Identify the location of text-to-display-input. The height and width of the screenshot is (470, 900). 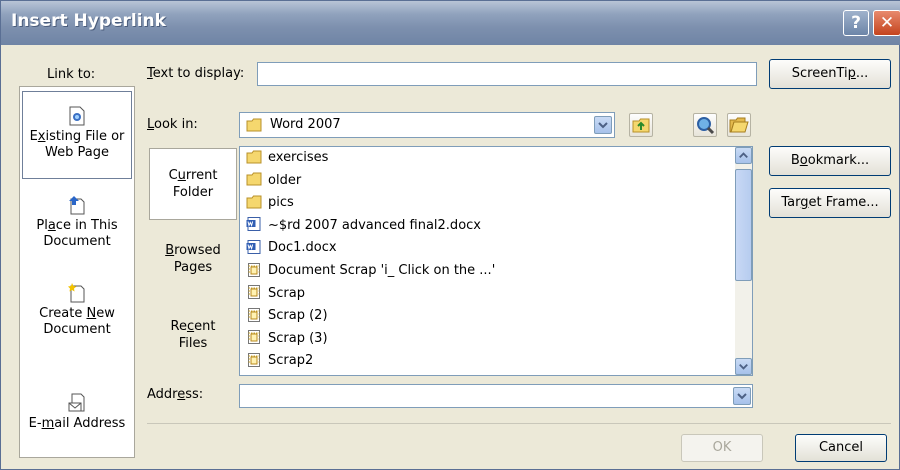
(507, 74).